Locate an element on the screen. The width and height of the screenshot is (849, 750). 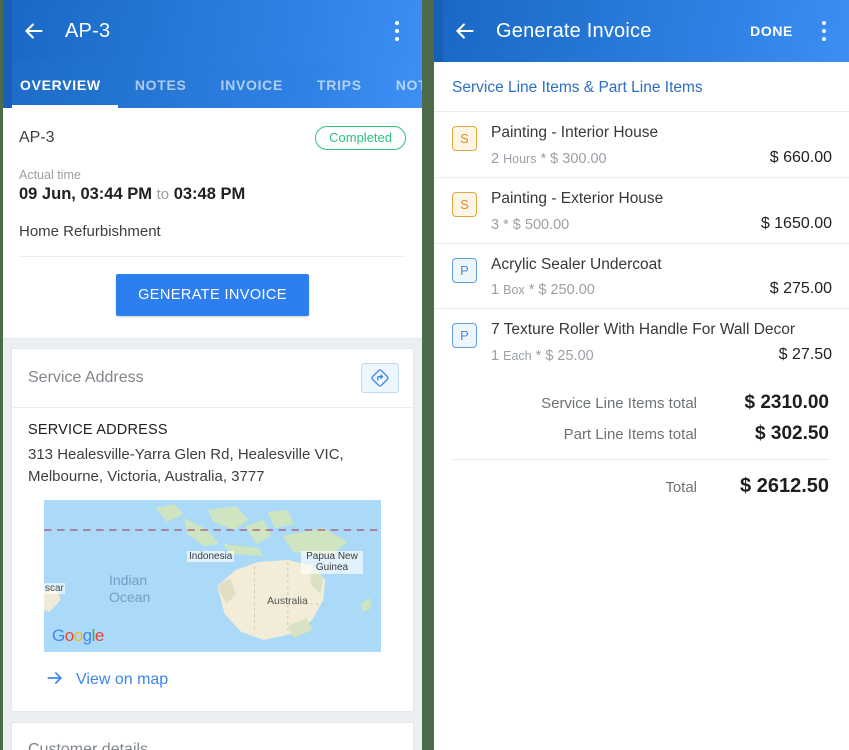
service-address-label: SERVICE ADDRESS is located at coordinates (98, 430).